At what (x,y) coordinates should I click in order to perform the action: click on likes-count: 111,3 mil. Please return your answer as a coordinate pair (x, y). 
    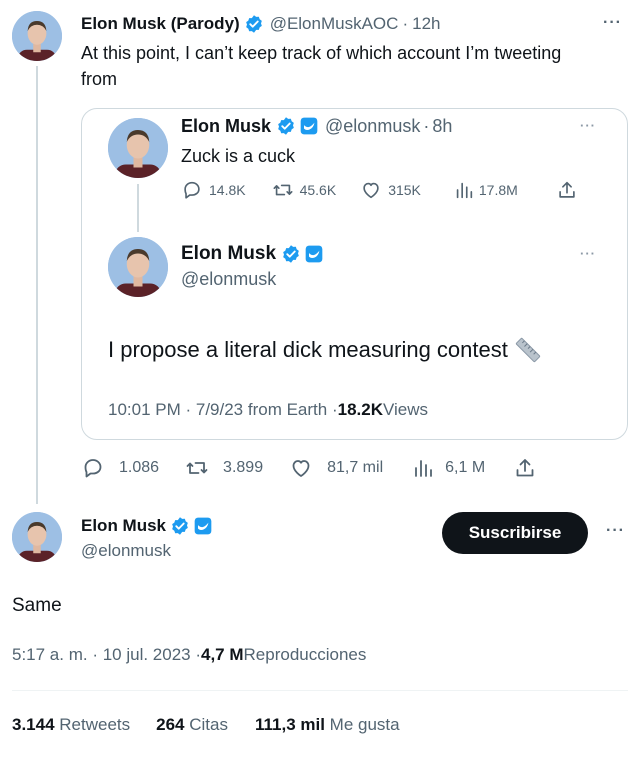
    Looking at the image, I should click on (289, 724).